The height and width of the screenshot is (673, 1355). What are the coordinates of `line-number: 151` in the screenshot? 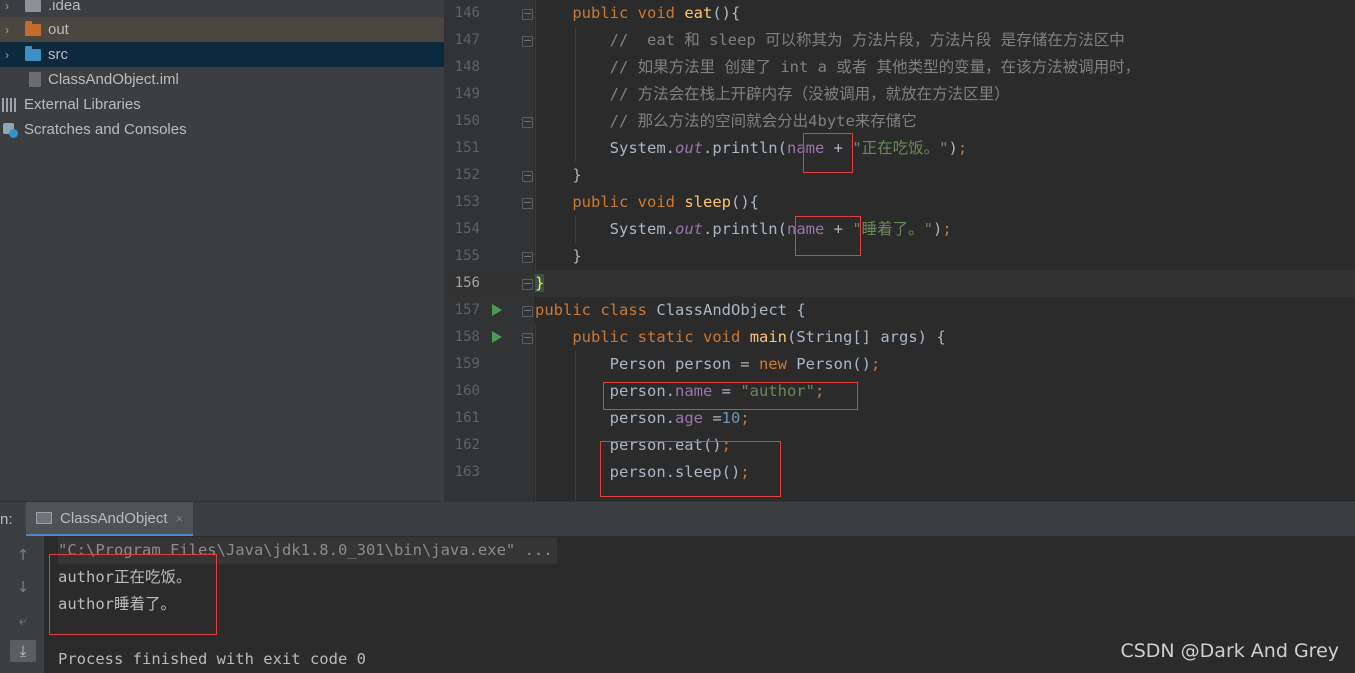 It's located at (467, 148).